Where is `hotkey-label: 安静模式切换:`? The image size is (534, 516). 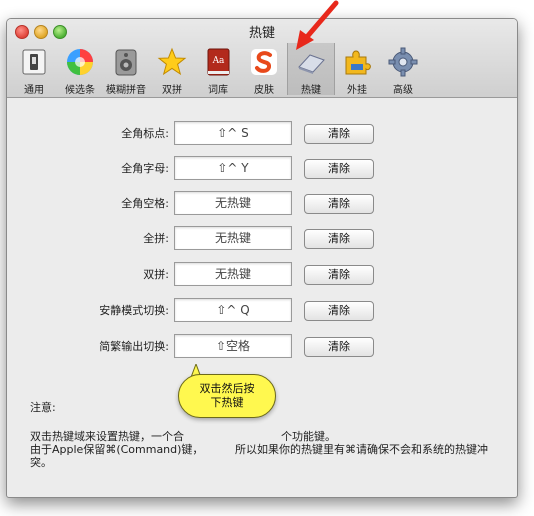 hotkey-label: 安静模式切换: is located at coordinates (134, 310).